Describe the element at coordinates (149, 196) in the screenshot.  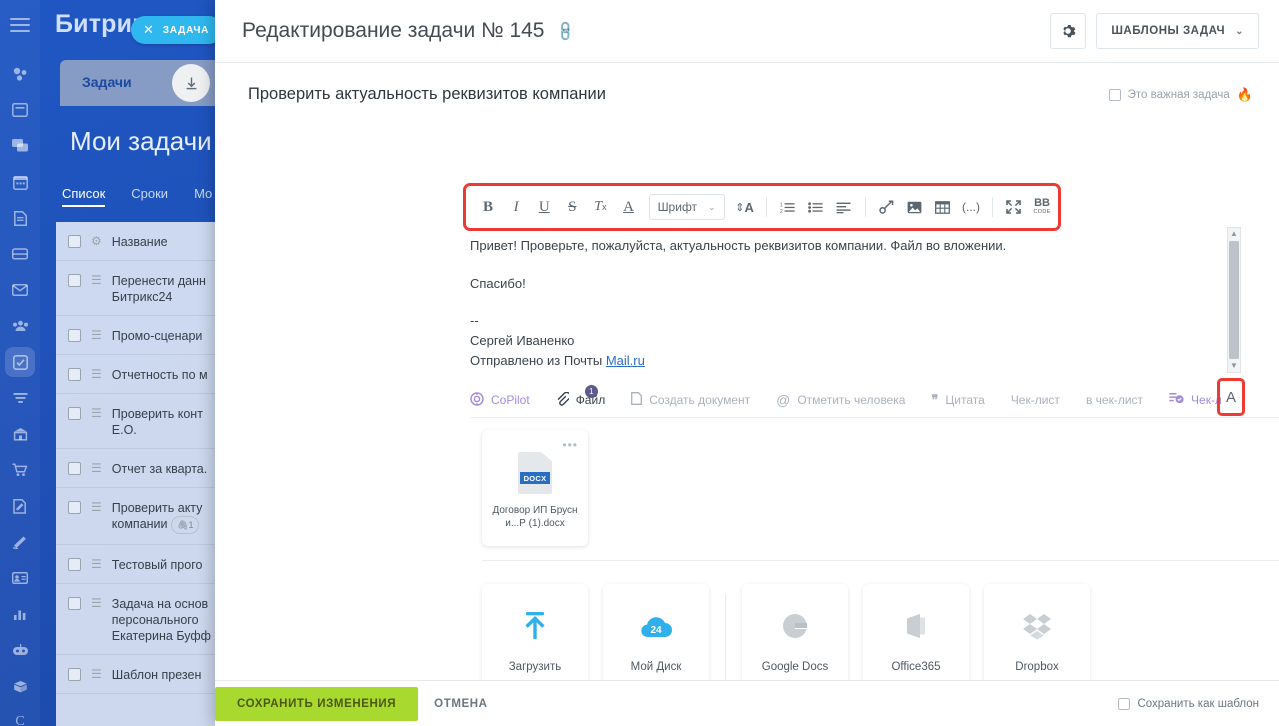
I see `subtab-deadlines: Сроки` at that location.